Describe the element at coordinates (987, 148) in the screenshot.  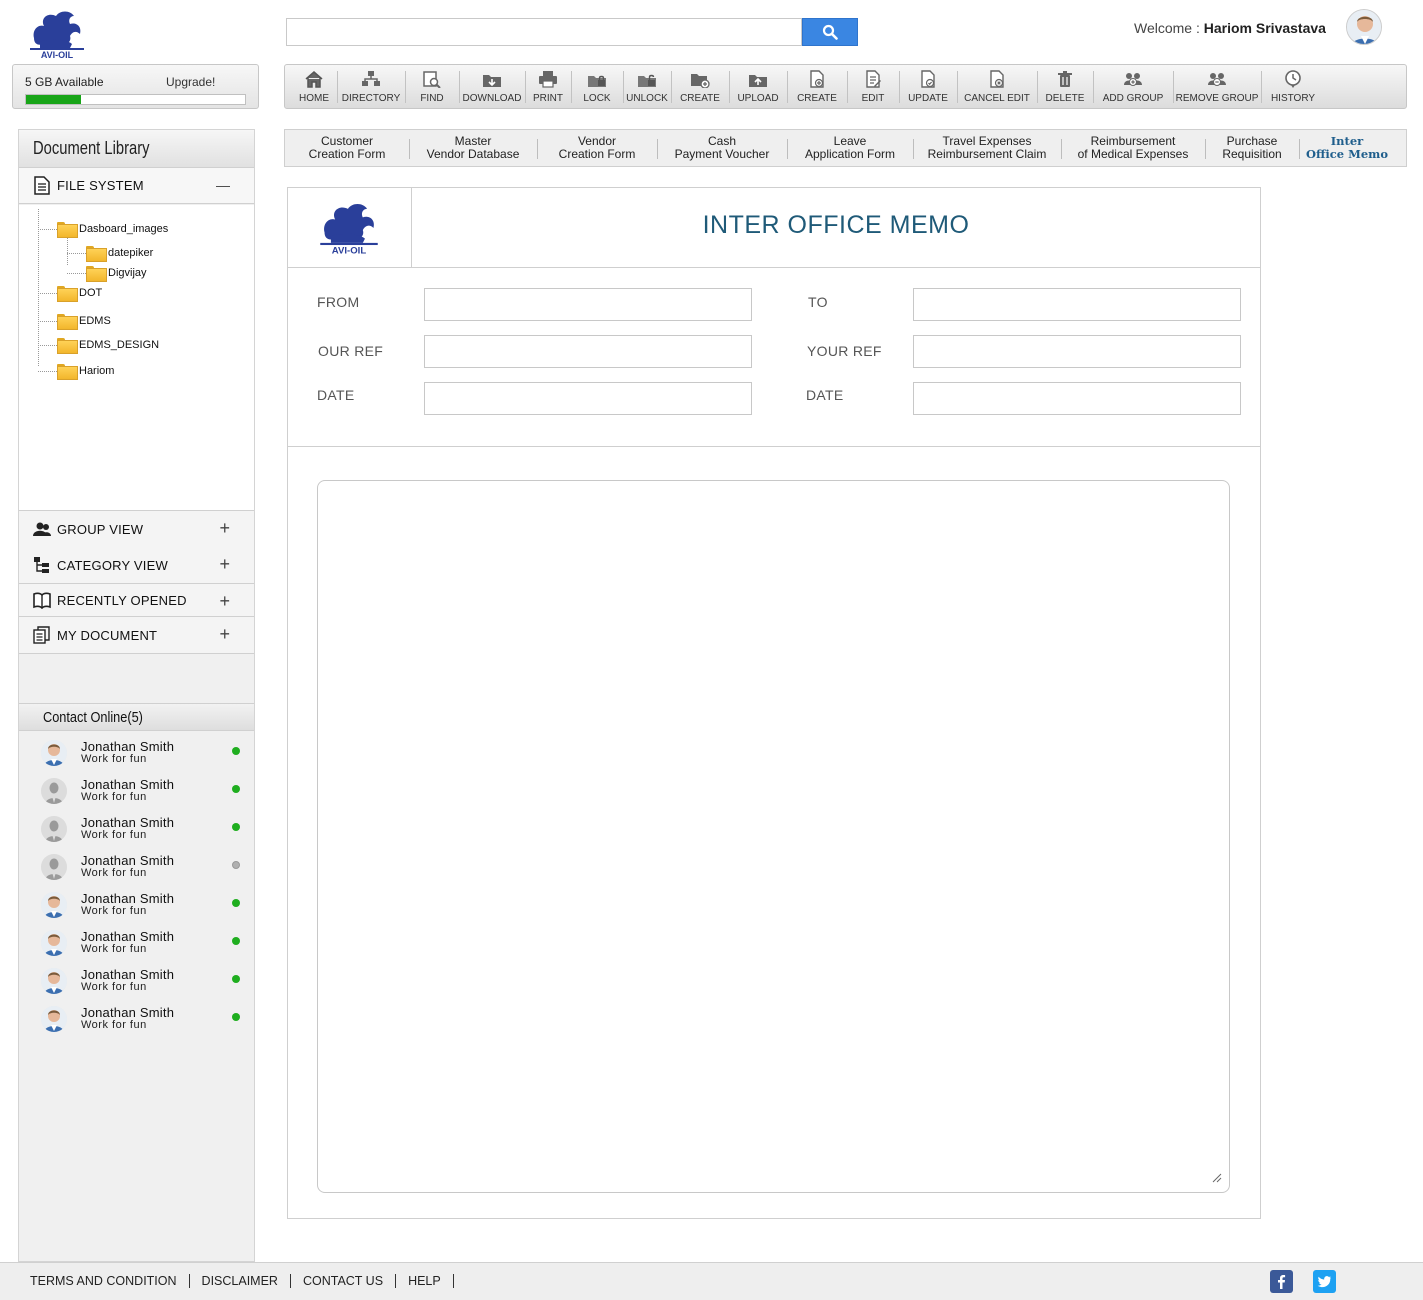
I see `tab-reimbursement-claim: Travel Expenses Reimbursement Claim` at that location.